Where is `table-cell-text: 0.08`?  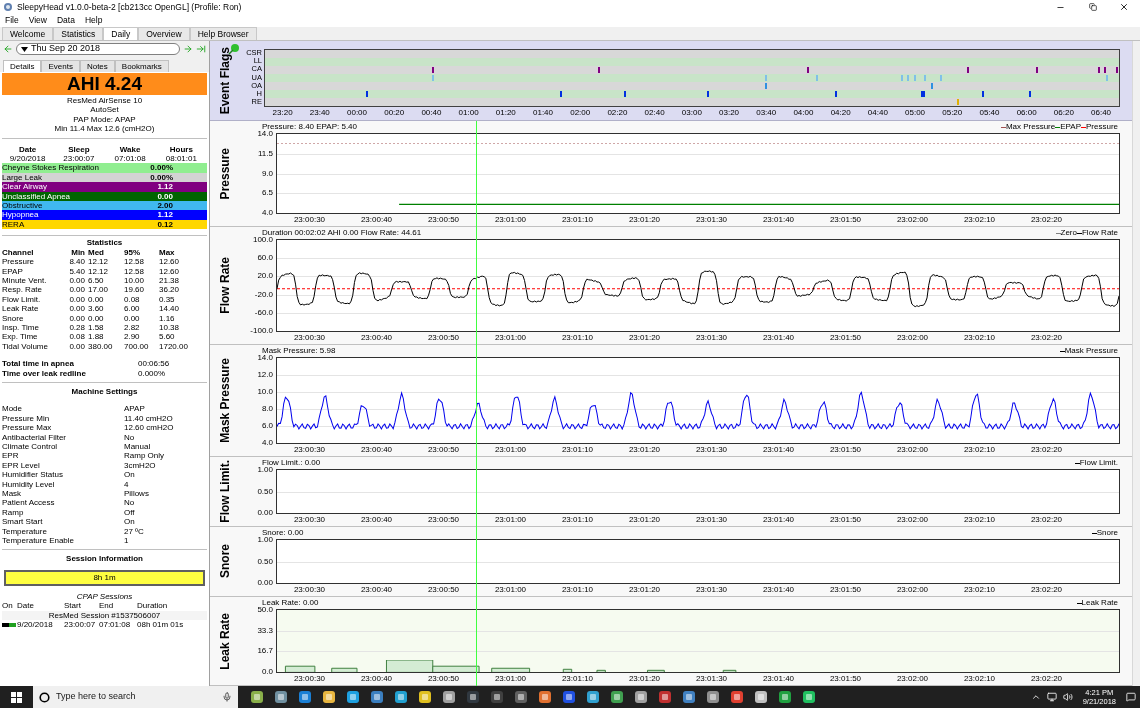
table-cell-text: 0.08 is located at coordinates (132, 299).